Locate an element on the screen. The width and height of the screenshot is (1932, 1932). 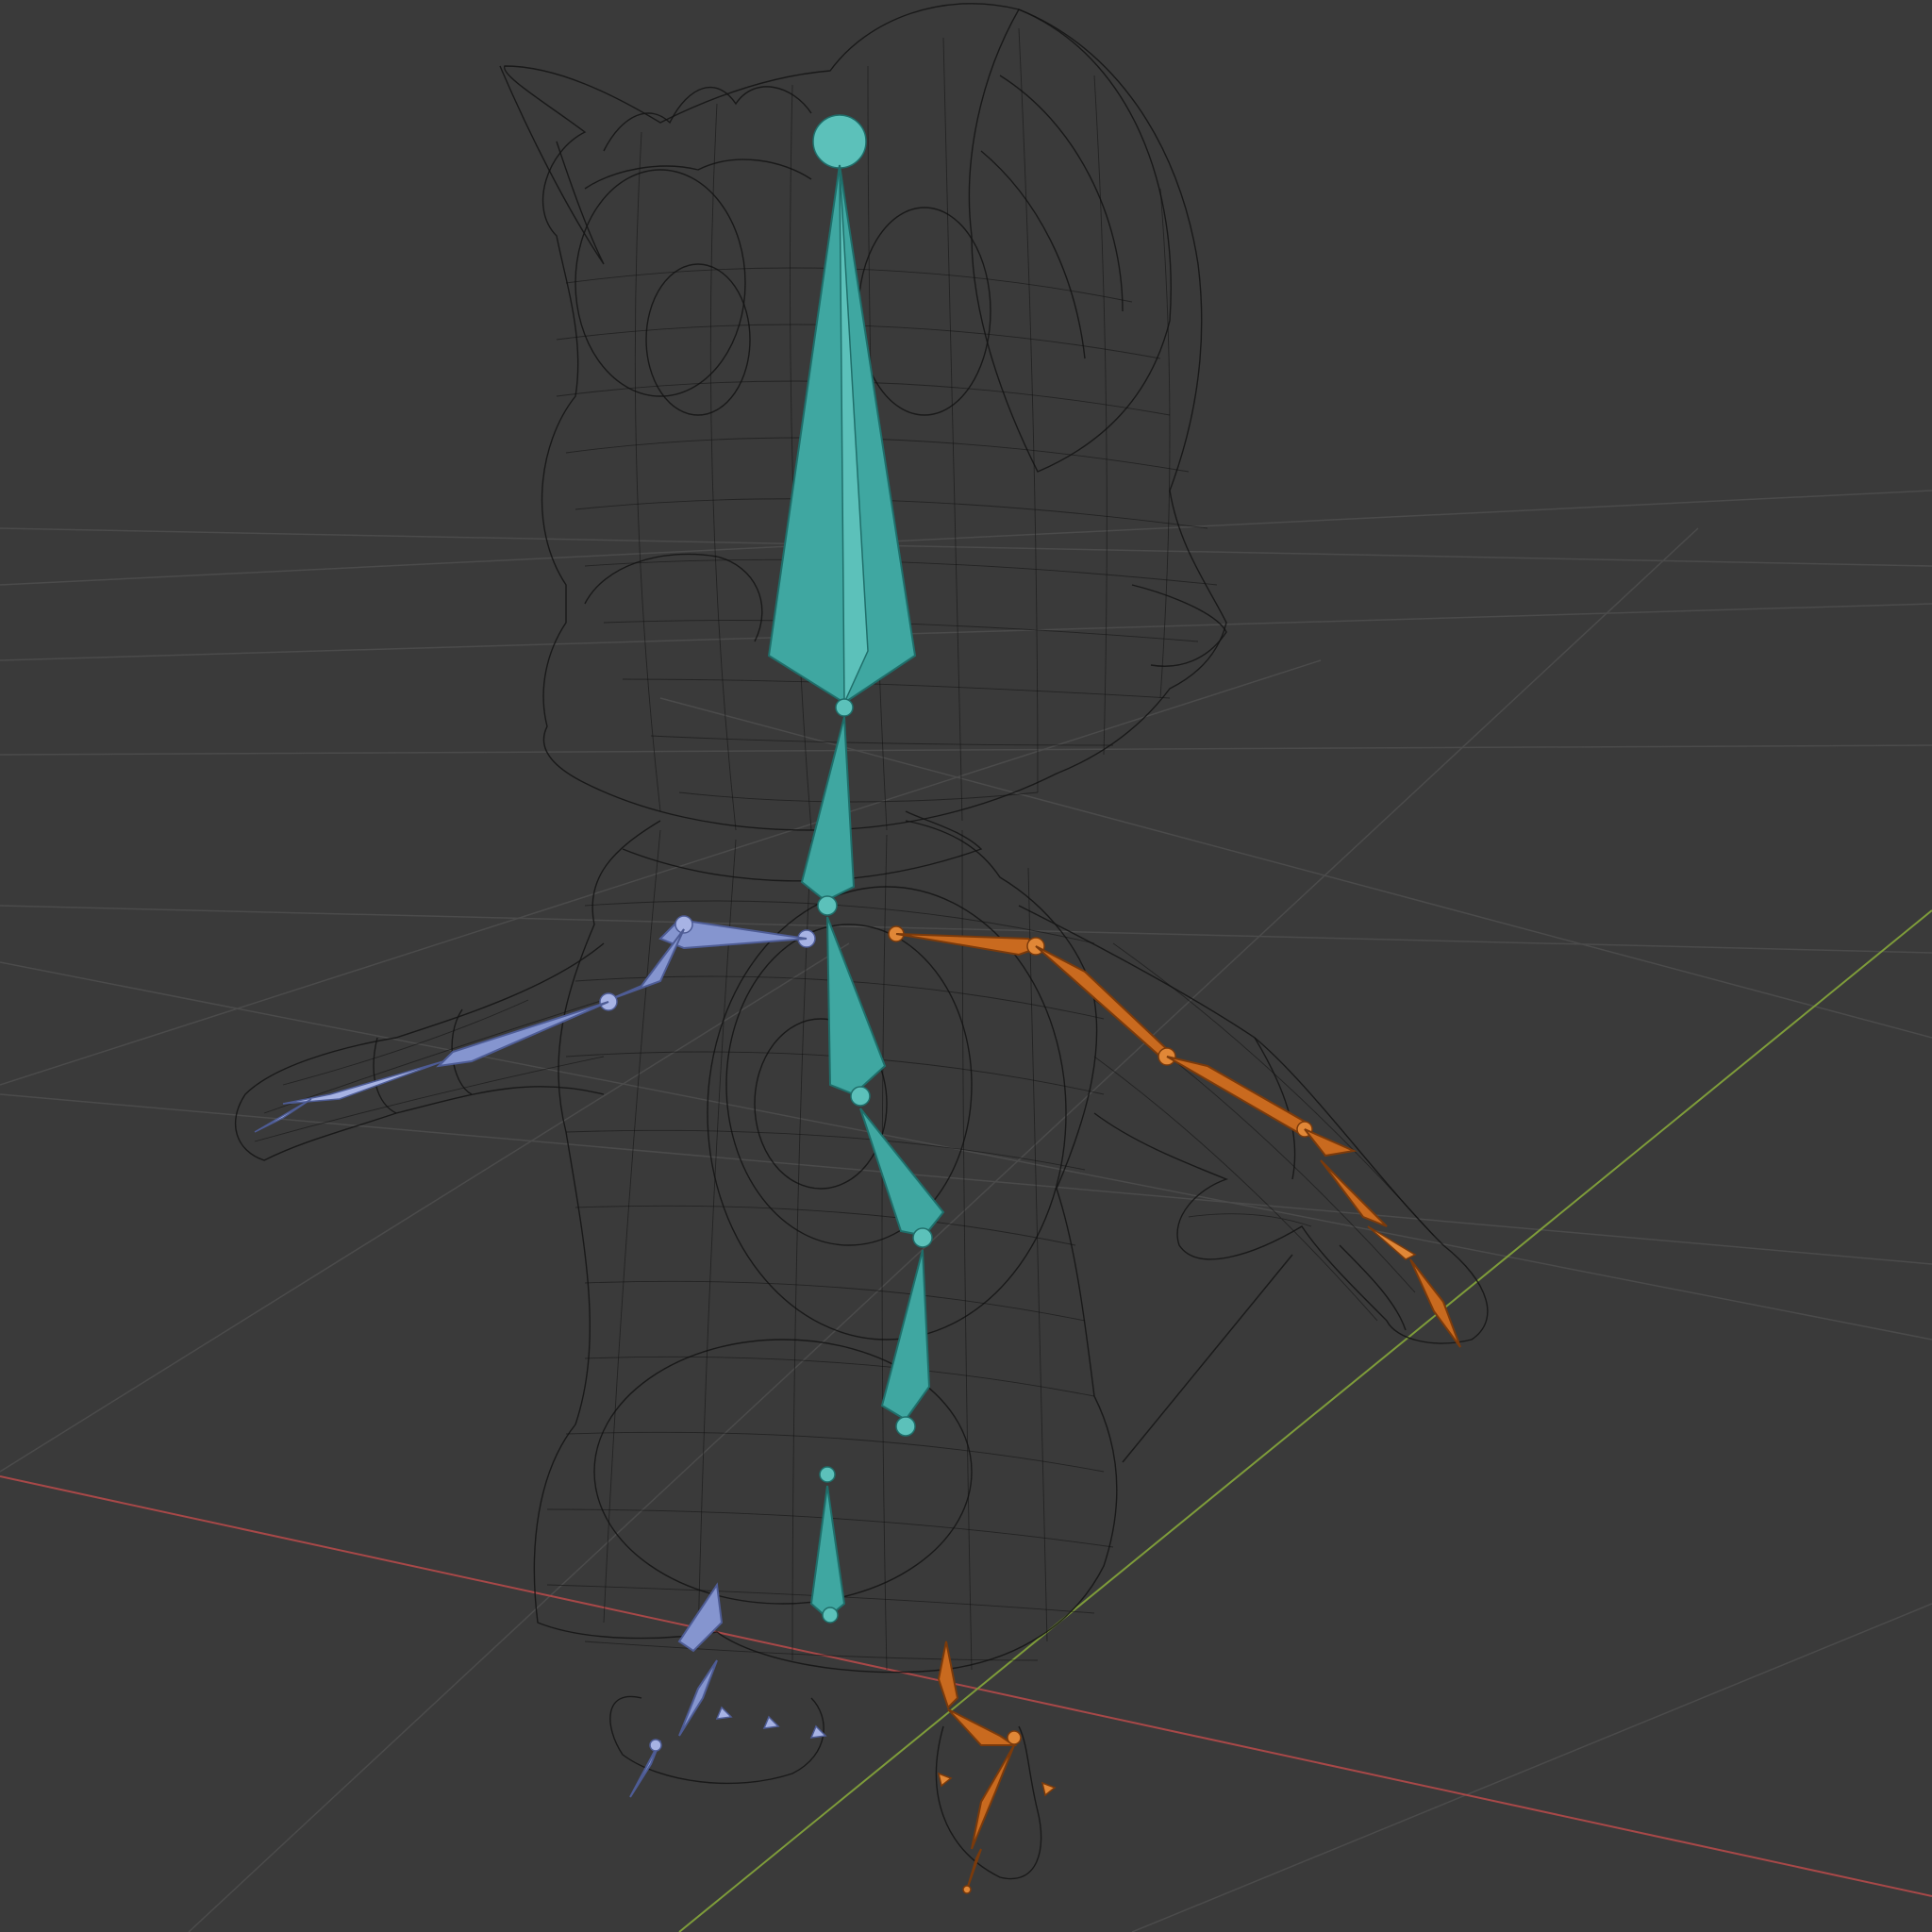
armature-right-side is located at coordinates (1174, 1410).